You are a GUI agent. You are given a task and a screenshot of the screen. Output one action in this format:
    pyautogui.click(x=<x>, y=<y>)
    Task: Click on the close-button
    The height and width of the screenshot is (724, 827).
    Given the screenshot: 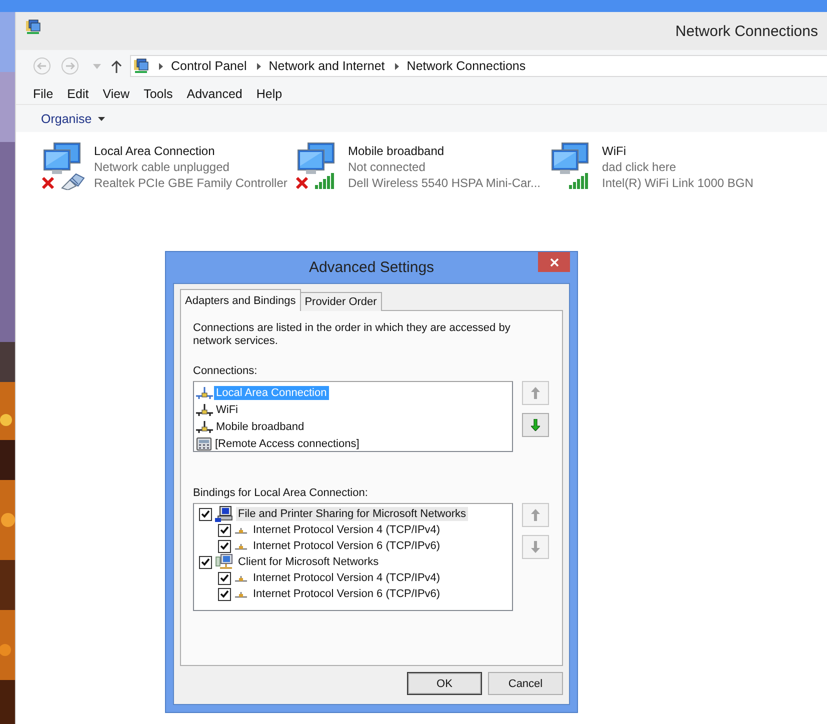 What is the action you would take?
    pyautogui.click(x=554, y=262)
    